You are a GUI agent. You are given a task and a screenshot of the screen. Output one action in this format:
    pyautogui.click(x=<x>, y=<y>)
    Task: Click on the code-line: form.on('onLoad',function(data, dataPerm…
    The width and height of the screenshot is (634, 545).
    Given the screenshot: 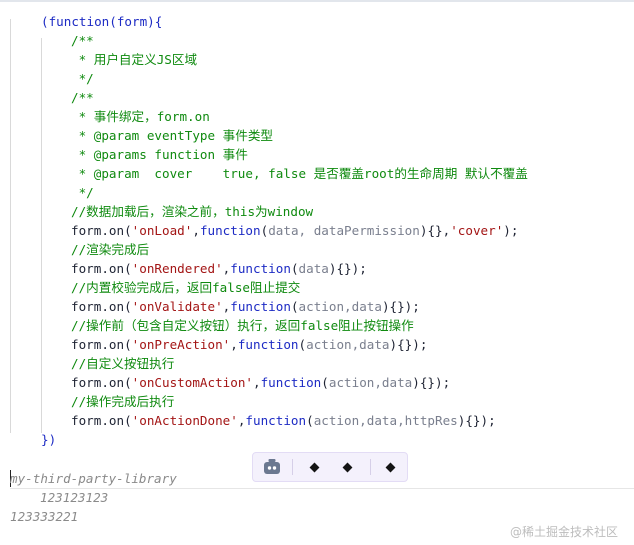 What is the action you would take?
    pyautogui.click(x=294, y=230)
    